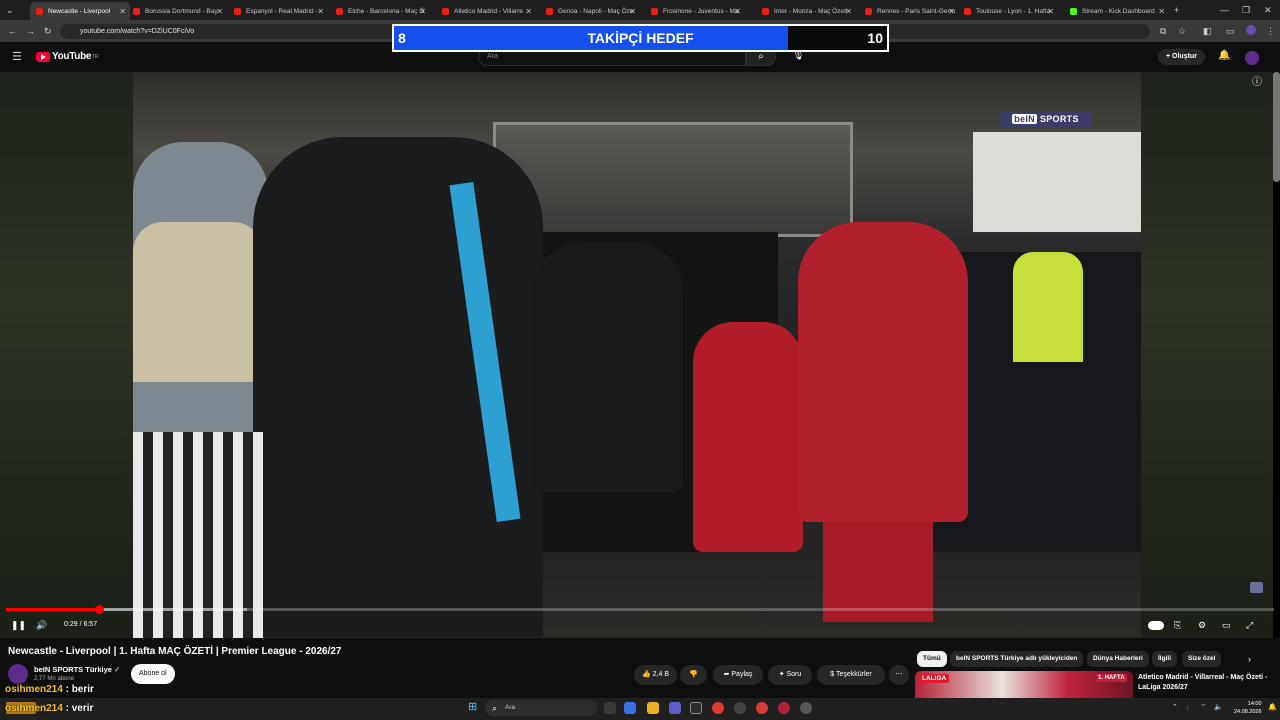 Image resolution: width=1280 pixels, height=720 pixels. Describe the element at coordinates (1249, 625) in the screenshot. I see `fullscreen-icon: ⤢` at that location.